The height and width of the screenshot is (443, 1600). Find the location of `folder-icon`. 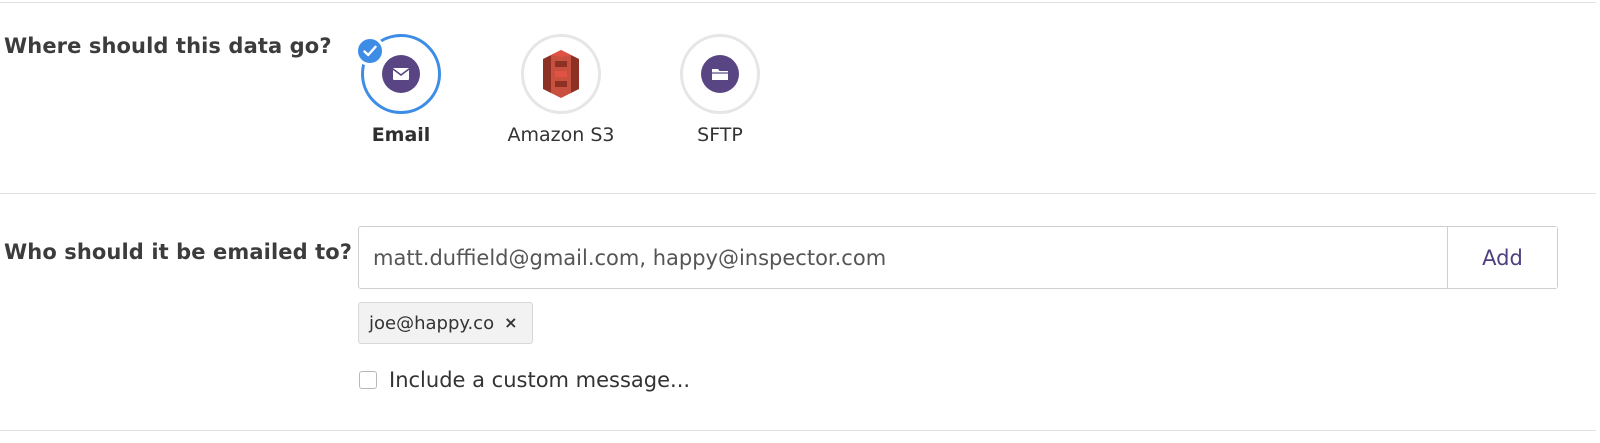

folder-icon is located at coordinates (720, 74).